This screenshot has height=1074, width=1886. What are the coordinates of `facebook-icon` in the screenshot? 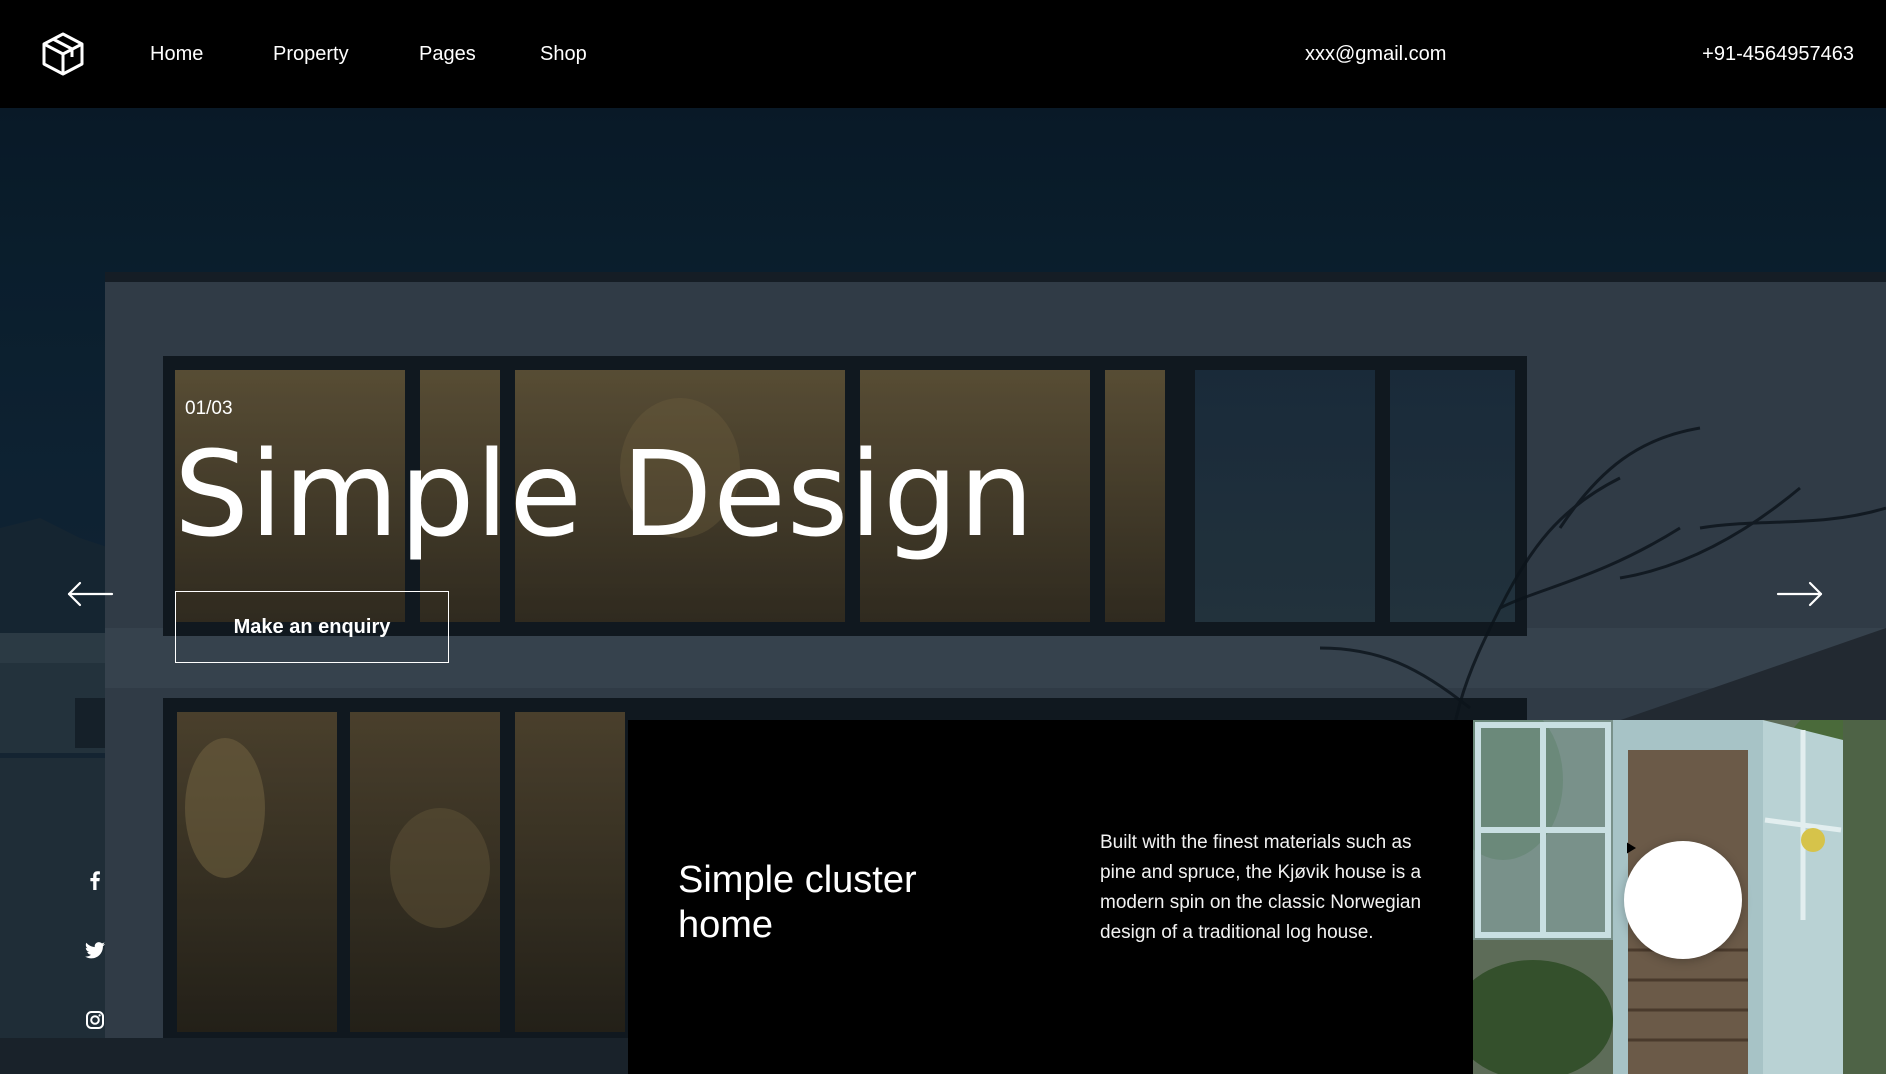 It's located at (95, 880).